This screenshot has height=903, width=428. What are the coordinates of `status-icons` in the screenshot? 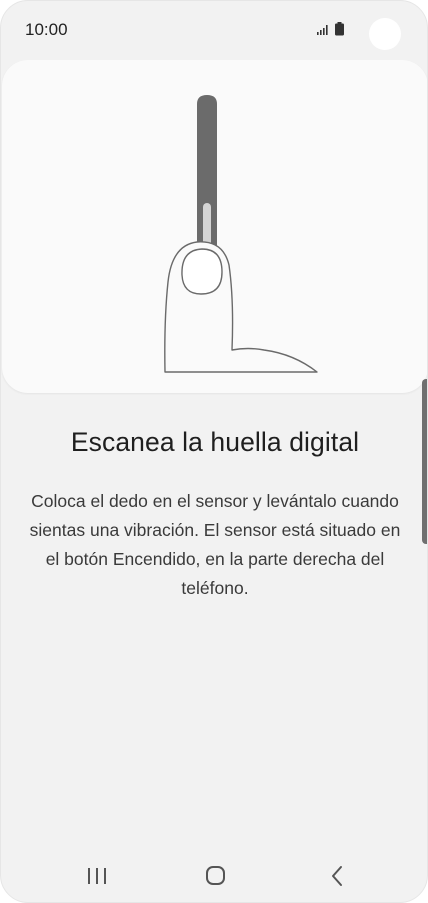 It's located at (333, 29).